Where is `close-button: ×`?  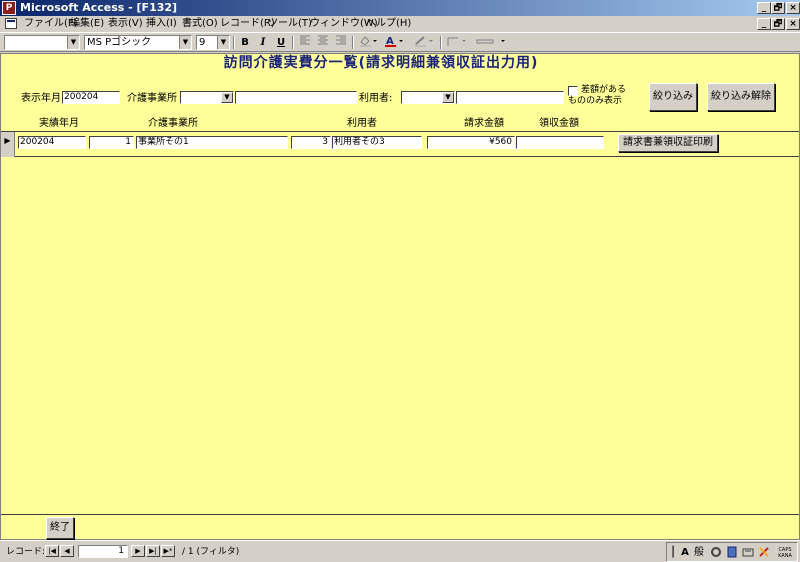
close-button: × is located at coordinates (793, 8).